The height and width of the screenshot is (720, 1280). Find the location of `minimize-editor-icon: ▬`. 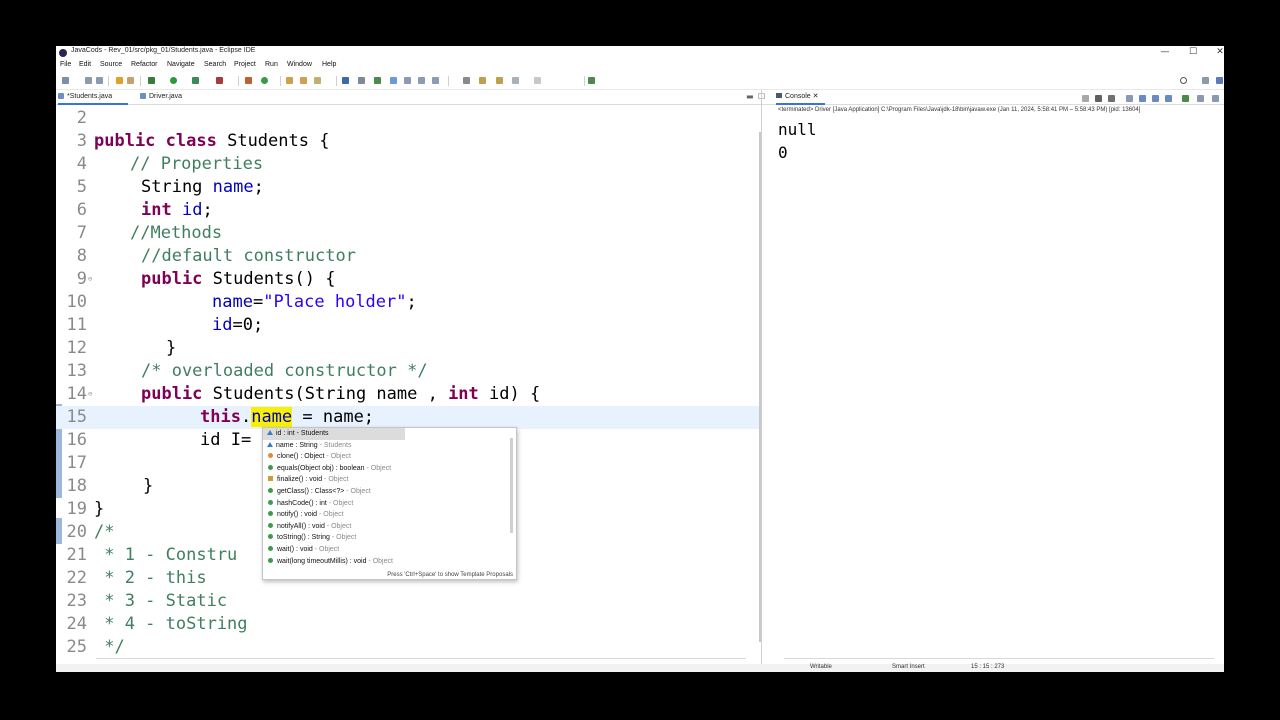

minimize-editor-icon: ▬ is located at coordinates (750, 96).